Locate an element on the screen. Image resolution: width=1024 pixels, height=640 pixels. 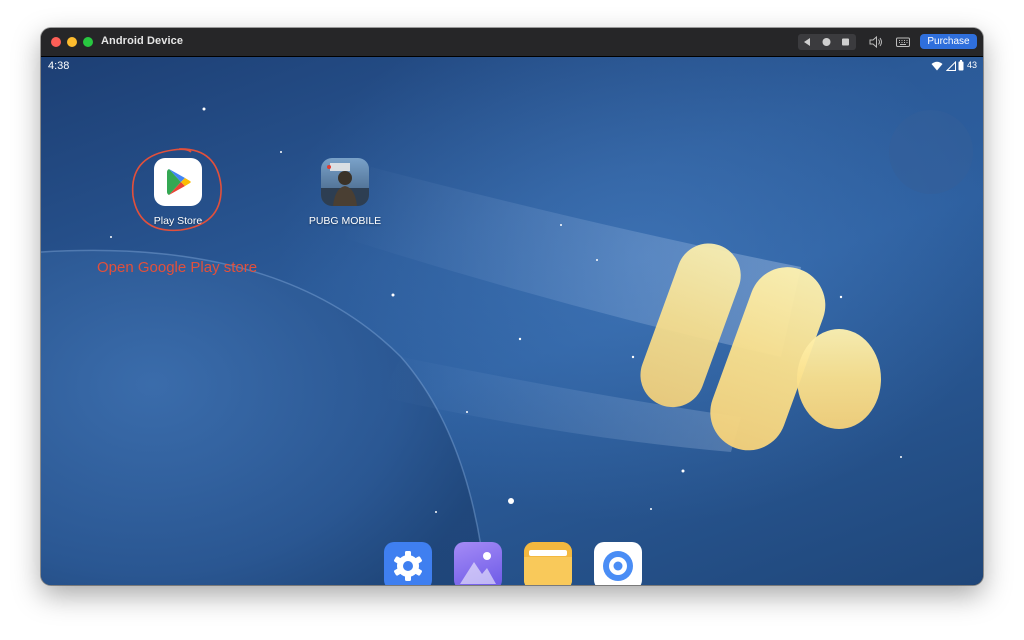
dock-files is located at coordinates (548, 563).